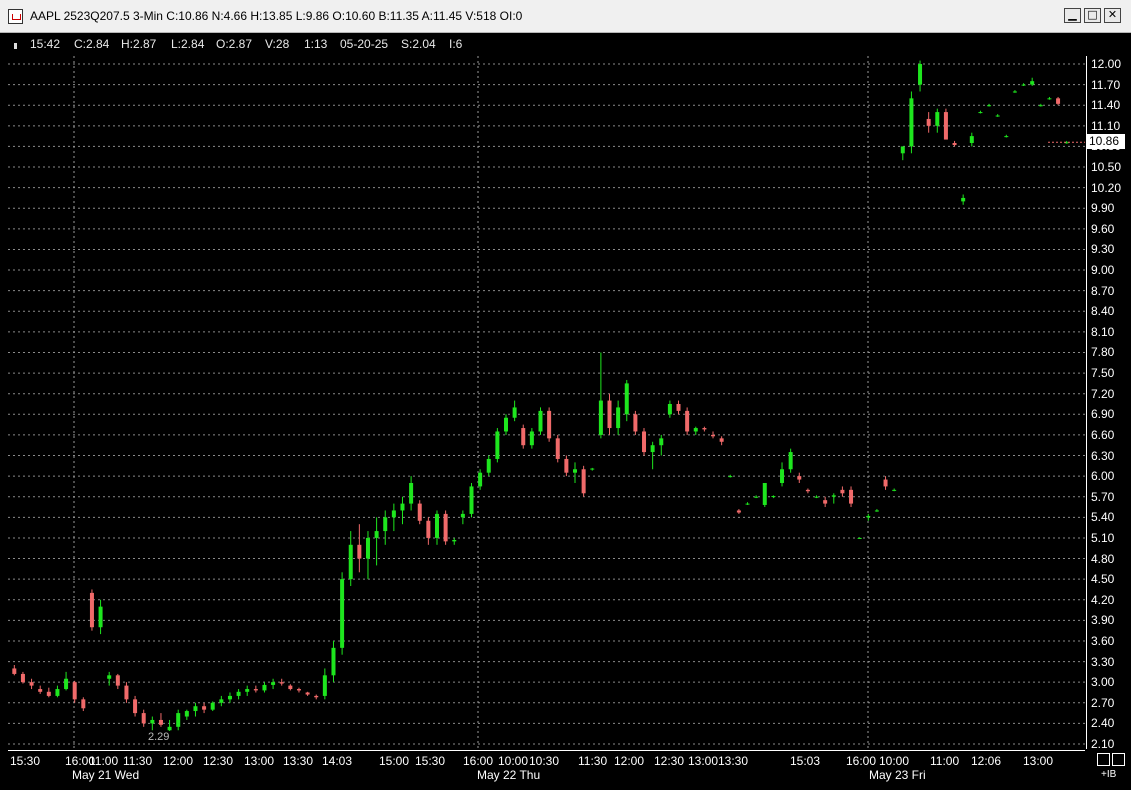  Describe the element at coordinates (1103, 517) in the screenshot. I see `price-label: 5.40` at that location.